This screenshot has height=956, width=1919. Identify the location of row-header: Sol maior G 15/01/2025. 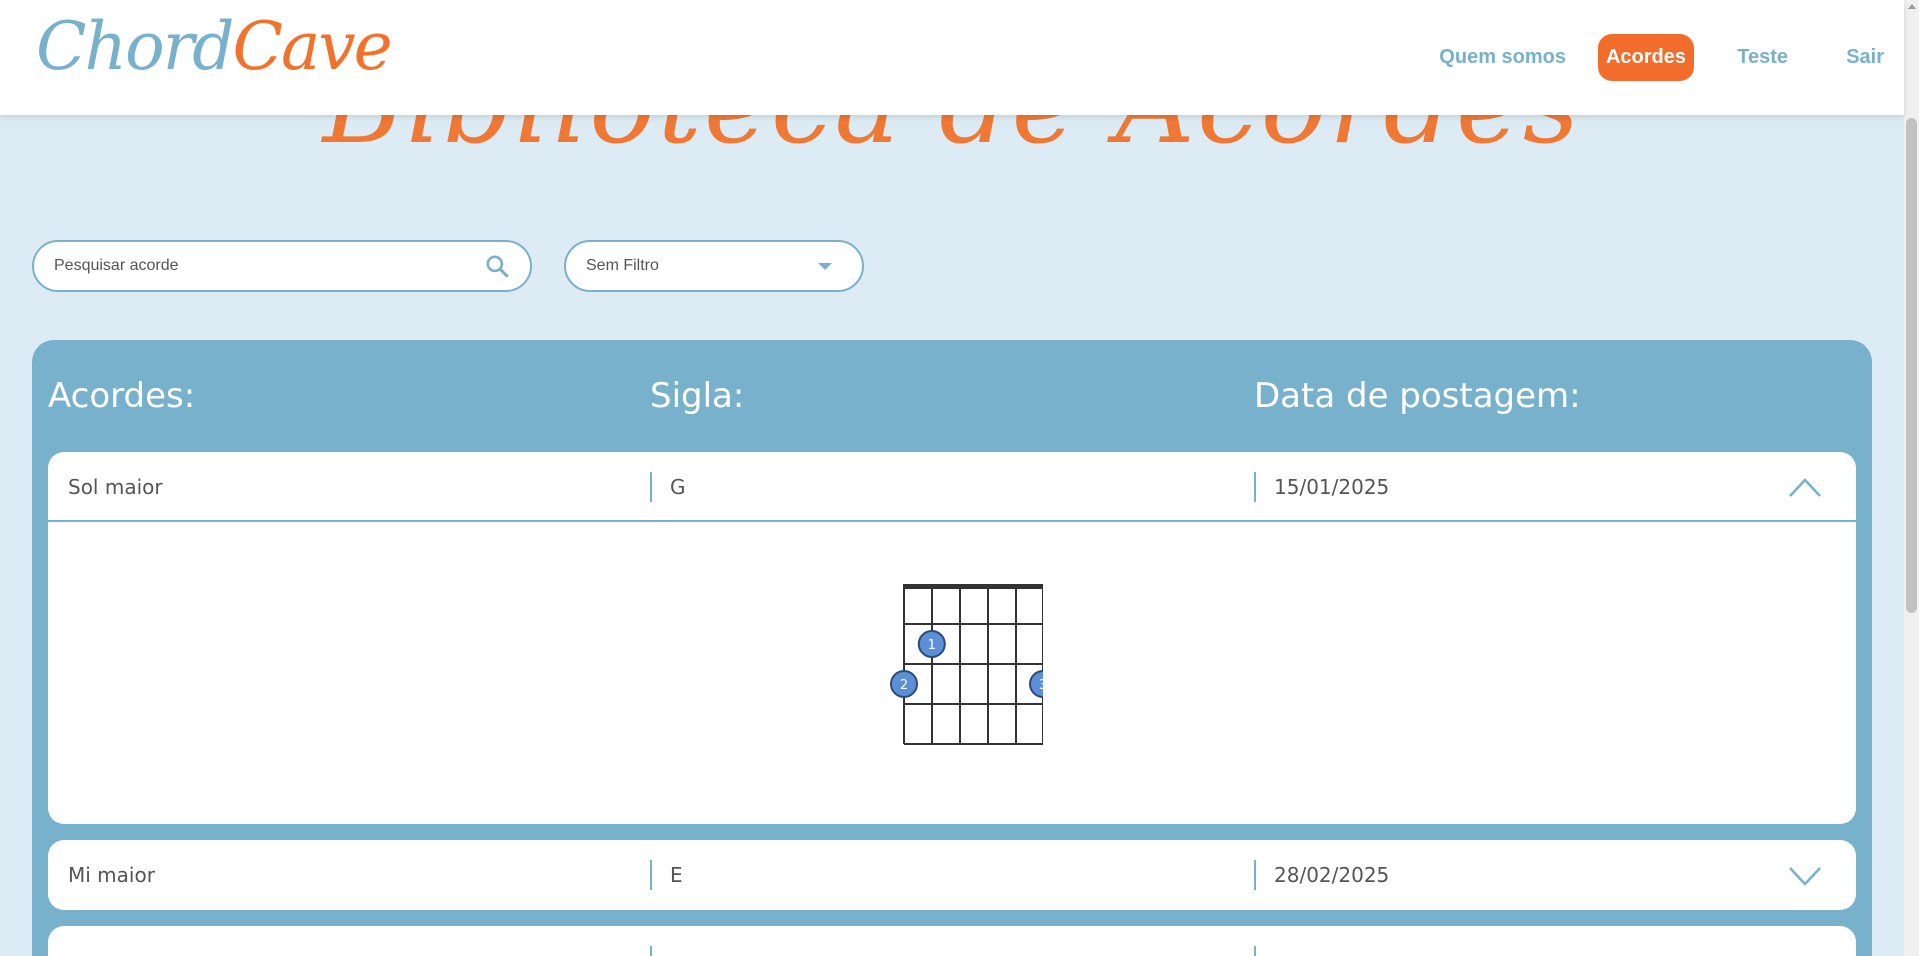
(952, 487).